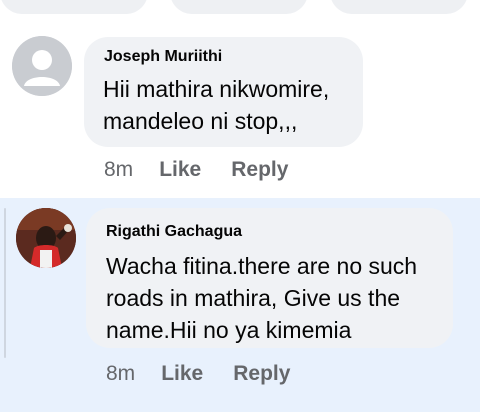 Image resolution: width=480 pixels, height=412 pixels. Describe the element at coordinates (163, 57) in the screenshot. I see `comment-author: Joseph Muriithi` at that location.